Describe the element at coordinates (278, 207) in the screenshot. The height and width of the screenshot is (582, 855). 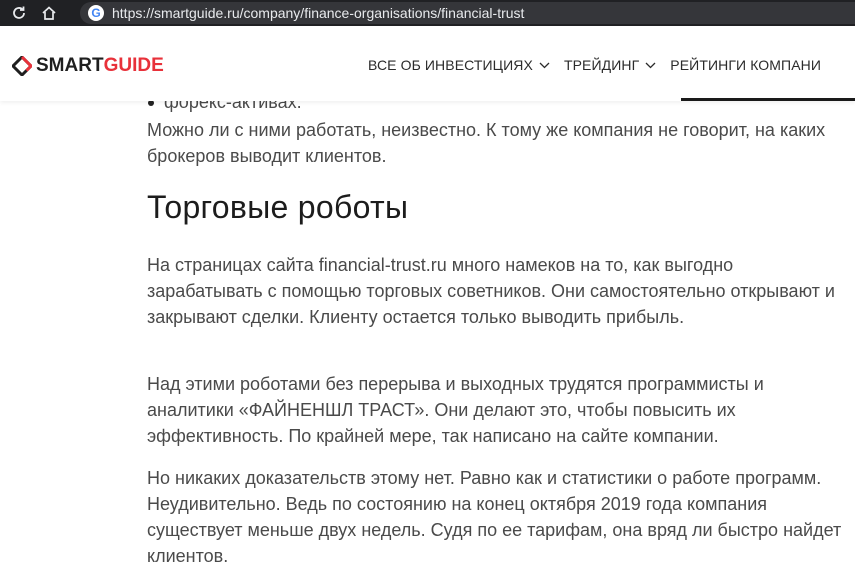
I see `section-heading: Торговые роботы` at that location.